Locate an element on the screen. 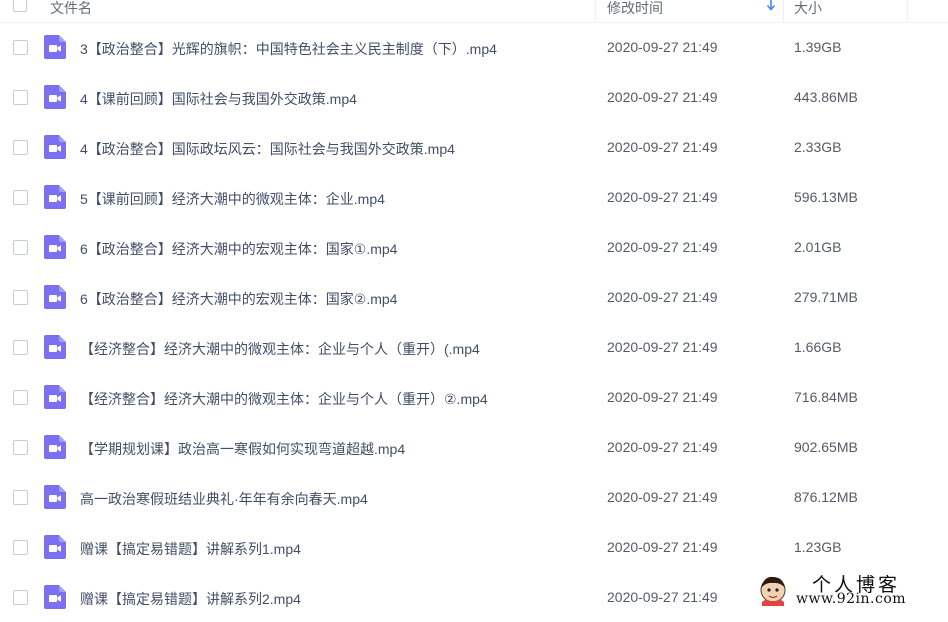 This screenshot has width=948, height=622. file-name: 【经济整合】经济大潮中的微观主体：企业与个人（重开）(.mp4 is located at coordinates (280, 349).